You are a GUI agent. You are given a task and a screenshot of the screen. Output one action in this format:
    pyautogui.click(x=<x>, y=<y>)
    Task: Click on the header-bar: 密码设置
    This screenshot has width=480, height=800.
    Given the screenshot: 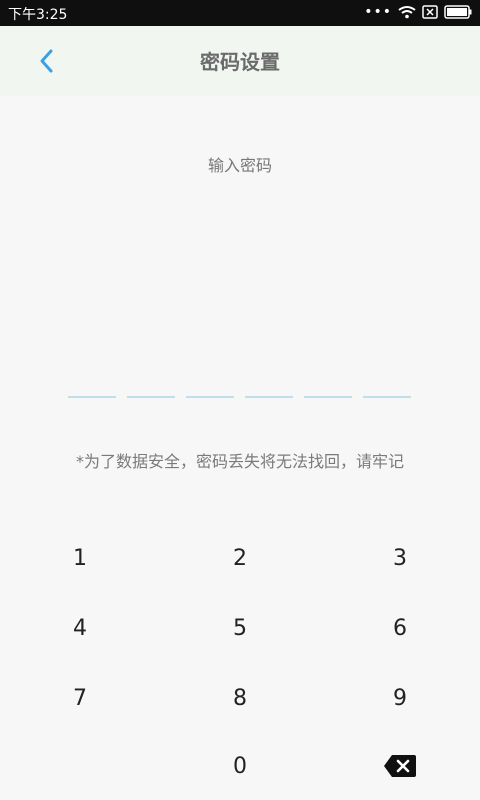 What is the action you would take?
    pyautogui.click(x=240, y=61)
    